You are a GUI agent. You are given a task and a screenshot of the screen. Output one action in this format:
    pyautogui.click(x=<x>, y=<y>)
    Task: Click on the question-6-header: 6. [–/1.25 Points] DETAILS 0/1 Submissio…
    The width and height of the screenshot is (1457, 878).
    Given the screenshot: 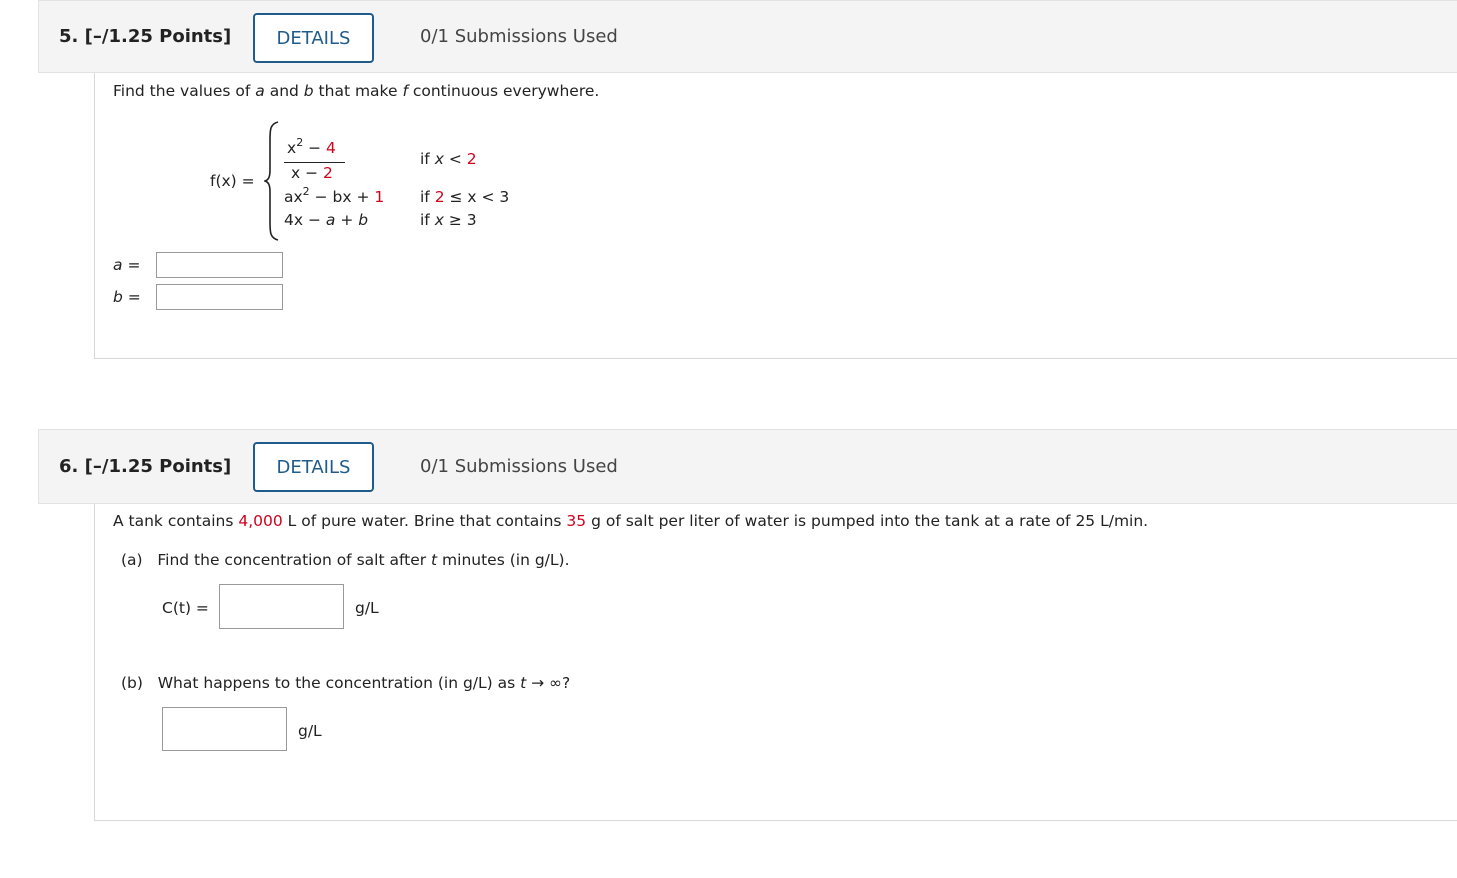 What is the action you would take?
    pyautogui.click(x=747, y=466)
    